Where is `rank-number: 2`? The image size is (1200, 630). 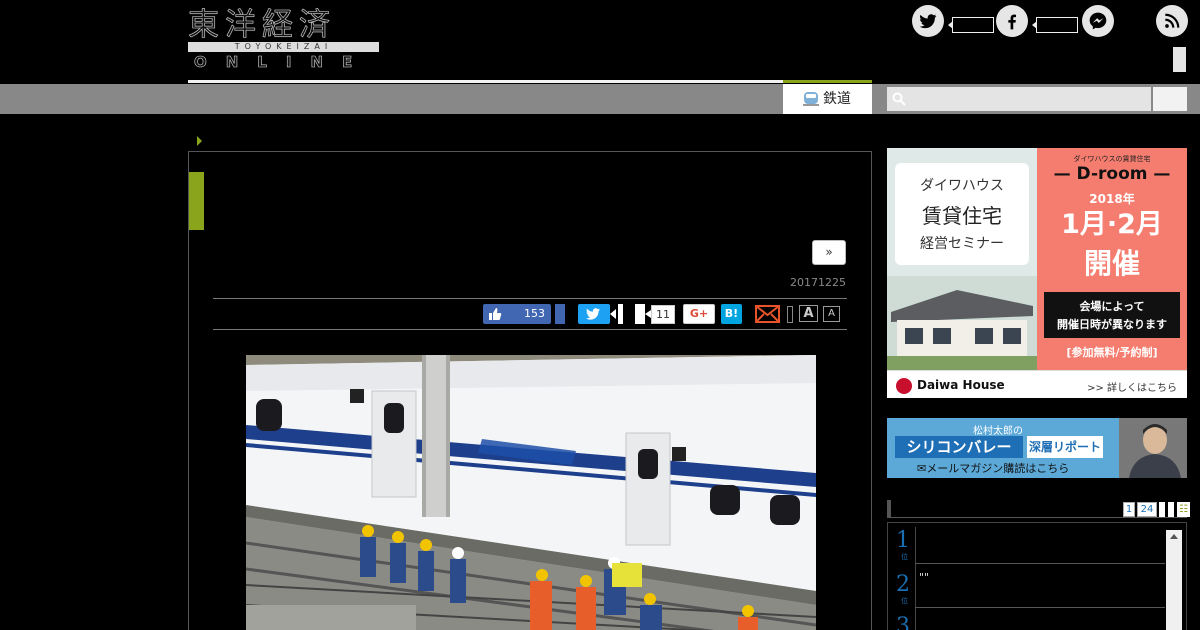 rank-number: 2 is located at coordinates (903, 584).